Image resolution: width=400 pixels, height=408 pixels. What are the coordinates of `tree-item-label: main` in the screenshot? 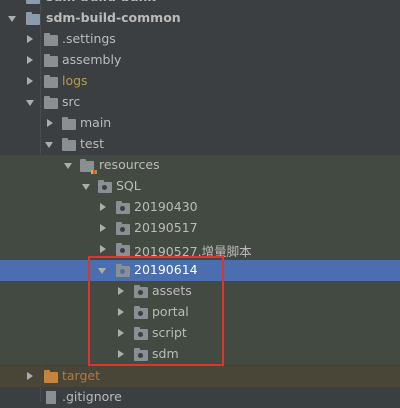 It's located at (96, 122).